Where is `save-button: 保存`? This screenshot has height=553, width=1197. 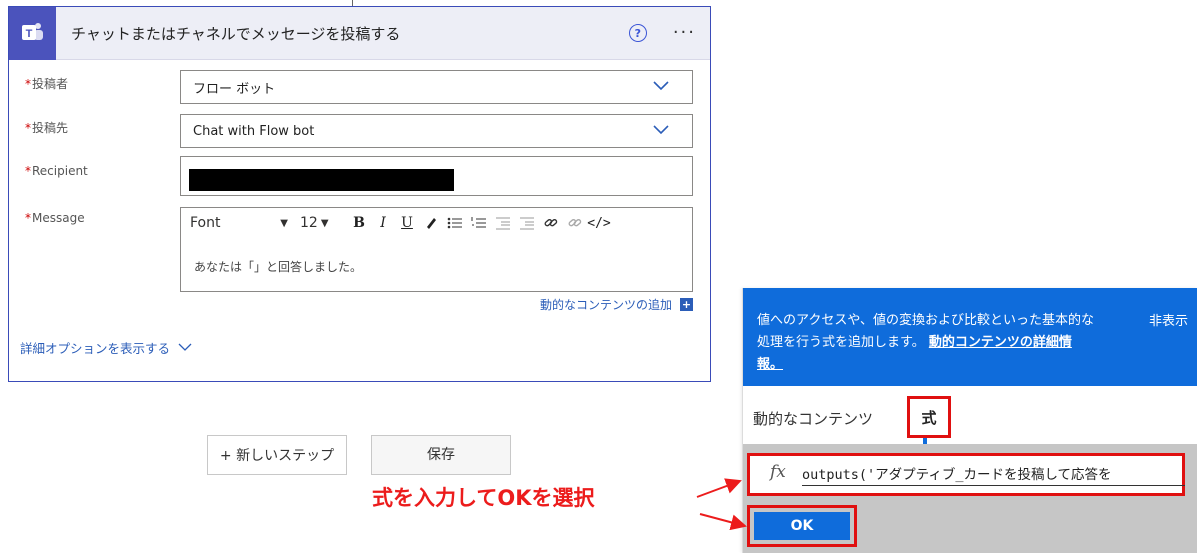
save-button: 保存 is located at coordinates (441, 455).